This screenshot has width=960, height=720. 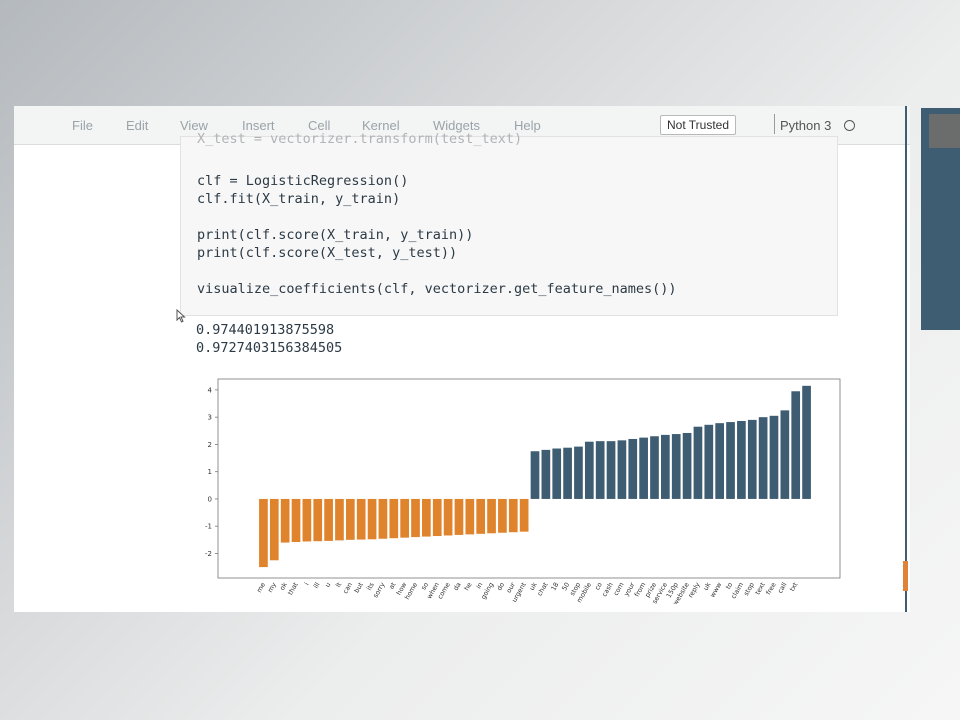 What do you see at coordinates (457, 586) in the screenshot?
I see `x-tick-label: da` at bounding box center [457, 586].